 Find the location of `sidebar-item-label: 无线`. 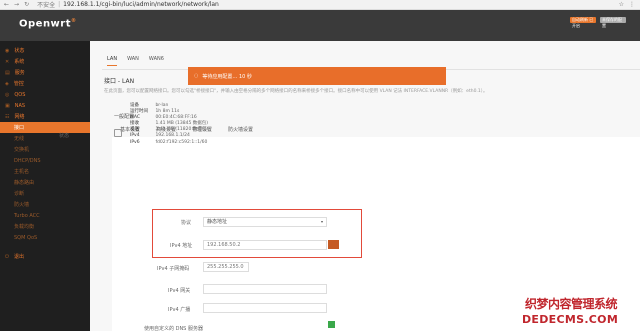

sidebar-item-label: 无线 is located at coordinates (19, 139).